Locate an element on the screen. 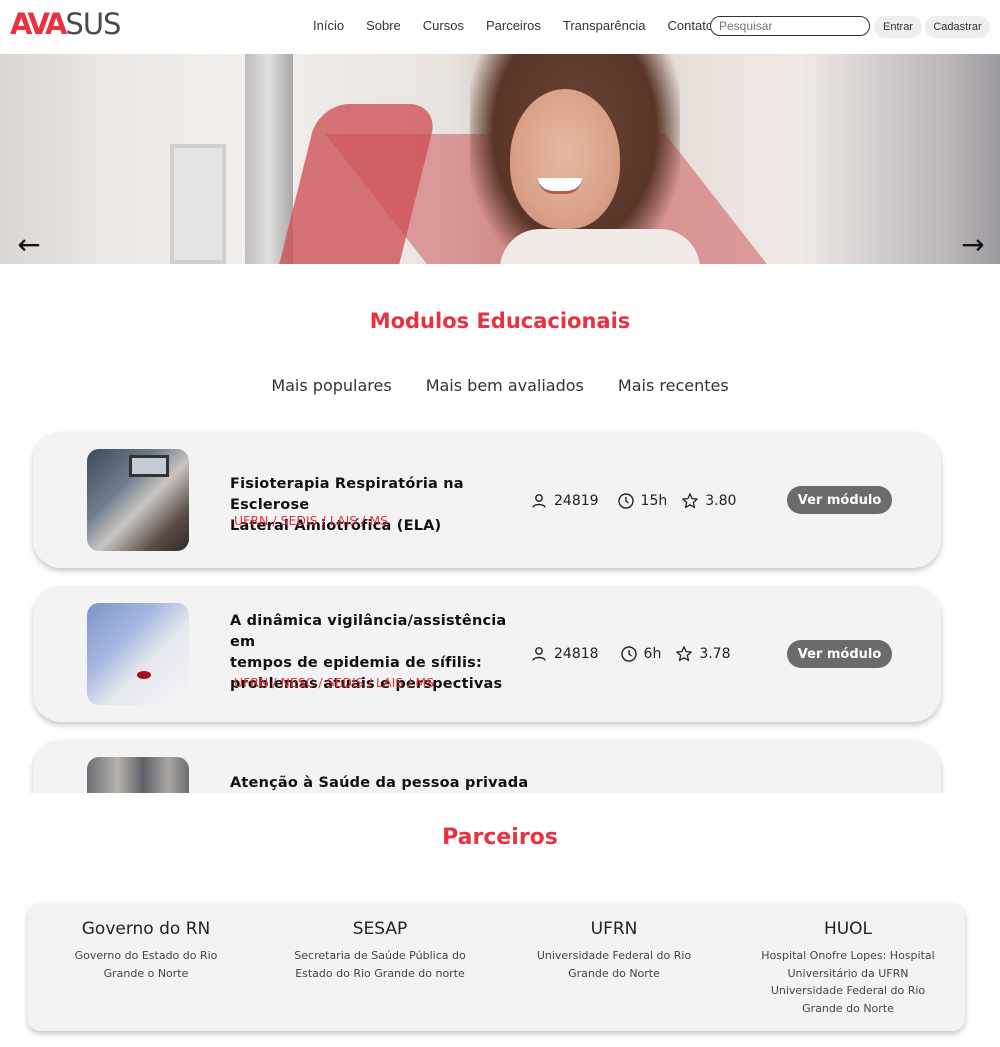 This screenshot has width=1000, height=1047. partner-description-line: Governo do Estado do Rio is located at coordinates (146, 955).